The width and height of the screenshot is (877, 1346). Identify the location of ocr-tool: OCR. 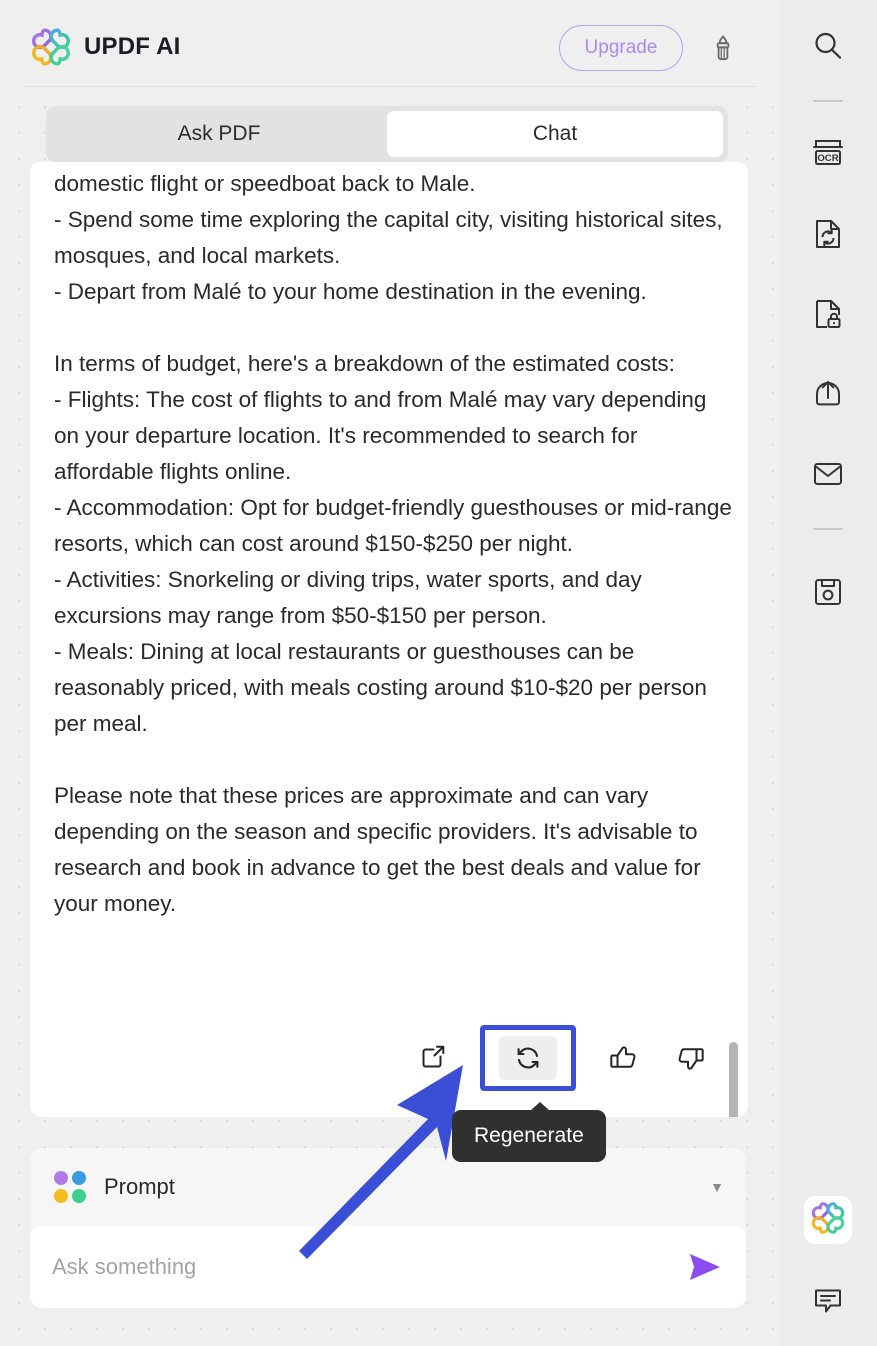
(828, 156).